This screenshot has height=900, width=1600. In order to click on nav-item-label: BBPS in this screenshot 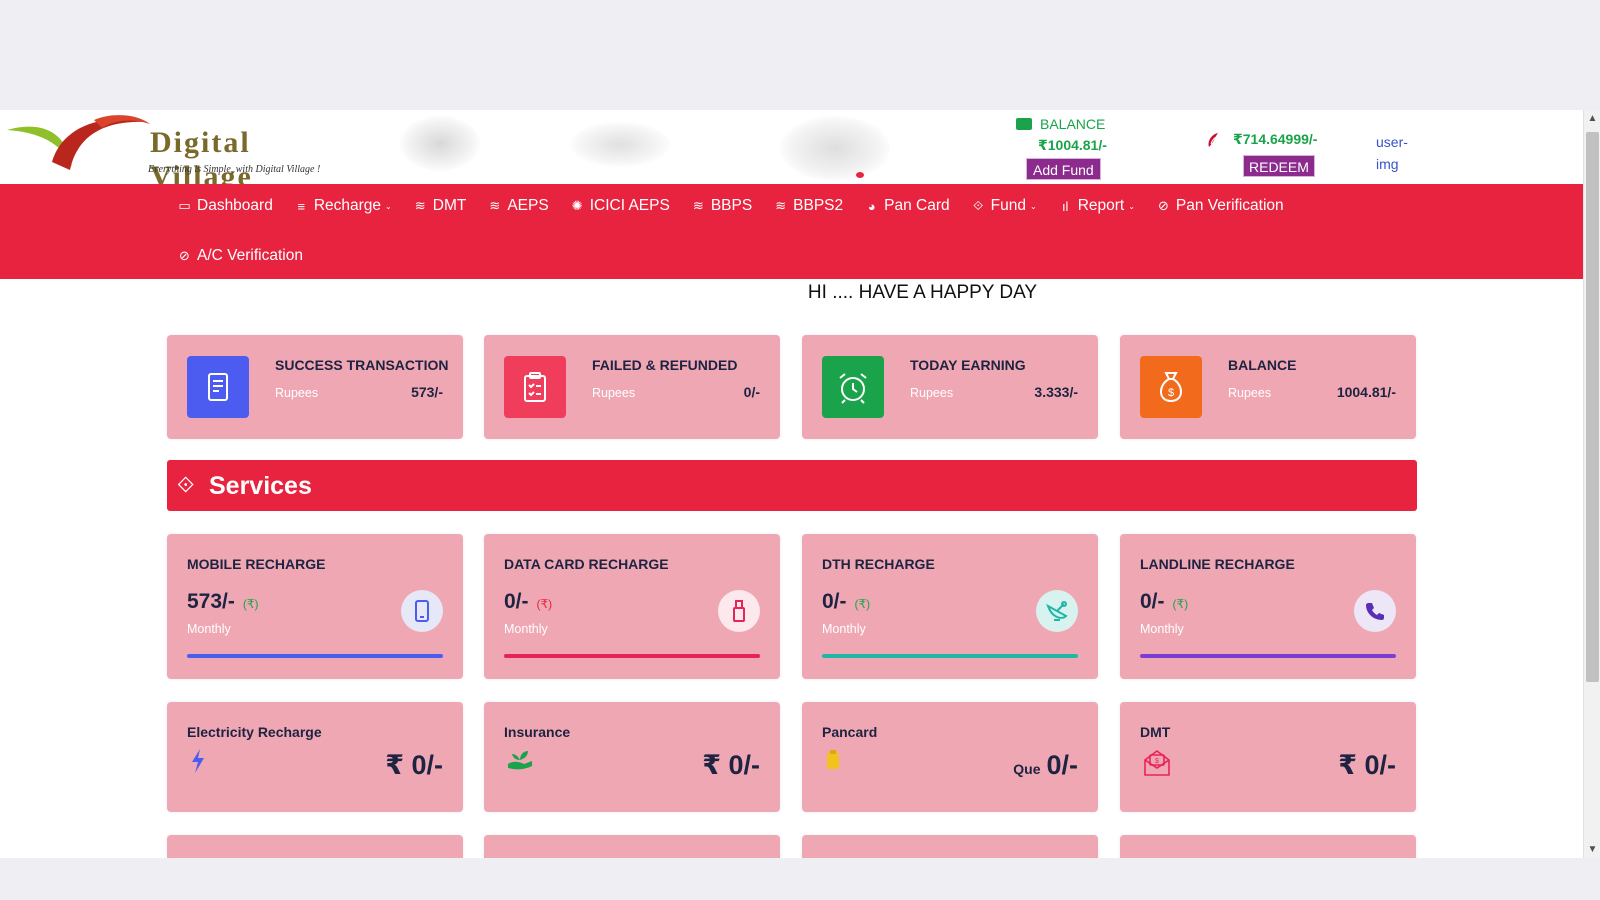, I will do `click(731, 205)`.